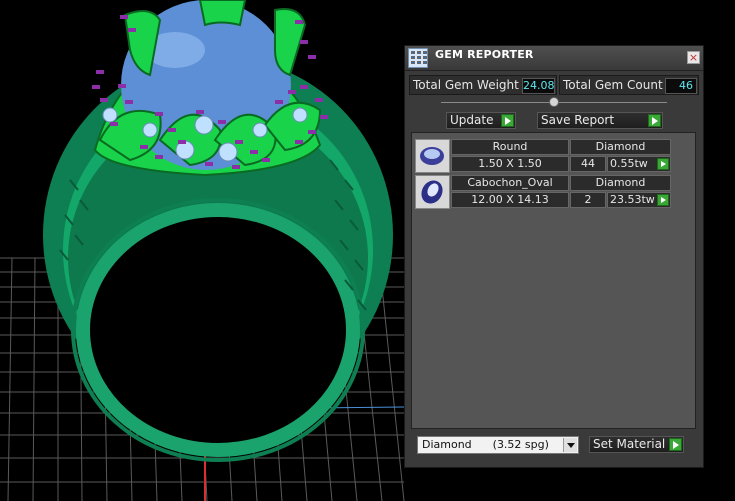  I want to click on gem-weight: 23.53tw, so click(639, 200).